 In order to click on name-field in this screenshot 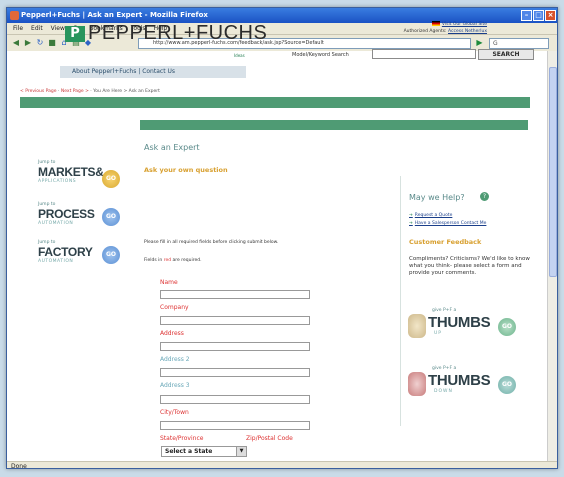, I will do `click(235, 294)`.